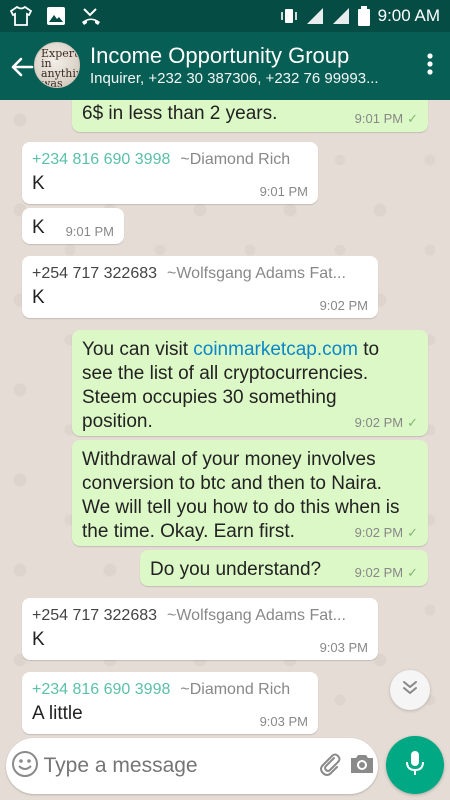 The height and width of the screenshot is (800, 450). What do you see at coordinates (250, 56) in the screenshot?
I see `page-title: Income Opportunity Group` at bounding box center [250, 56].